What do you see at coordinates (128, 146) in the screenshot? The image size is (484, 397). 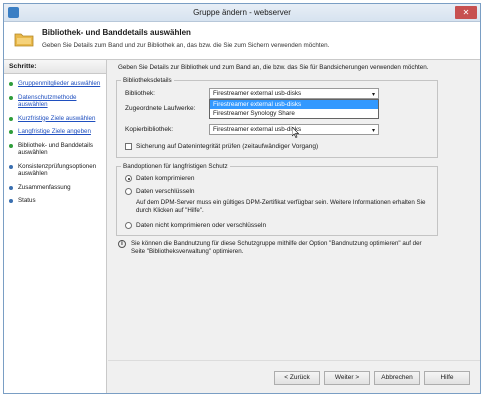 I see `integrity-check-checkbox` at bounding box center [128, 146].